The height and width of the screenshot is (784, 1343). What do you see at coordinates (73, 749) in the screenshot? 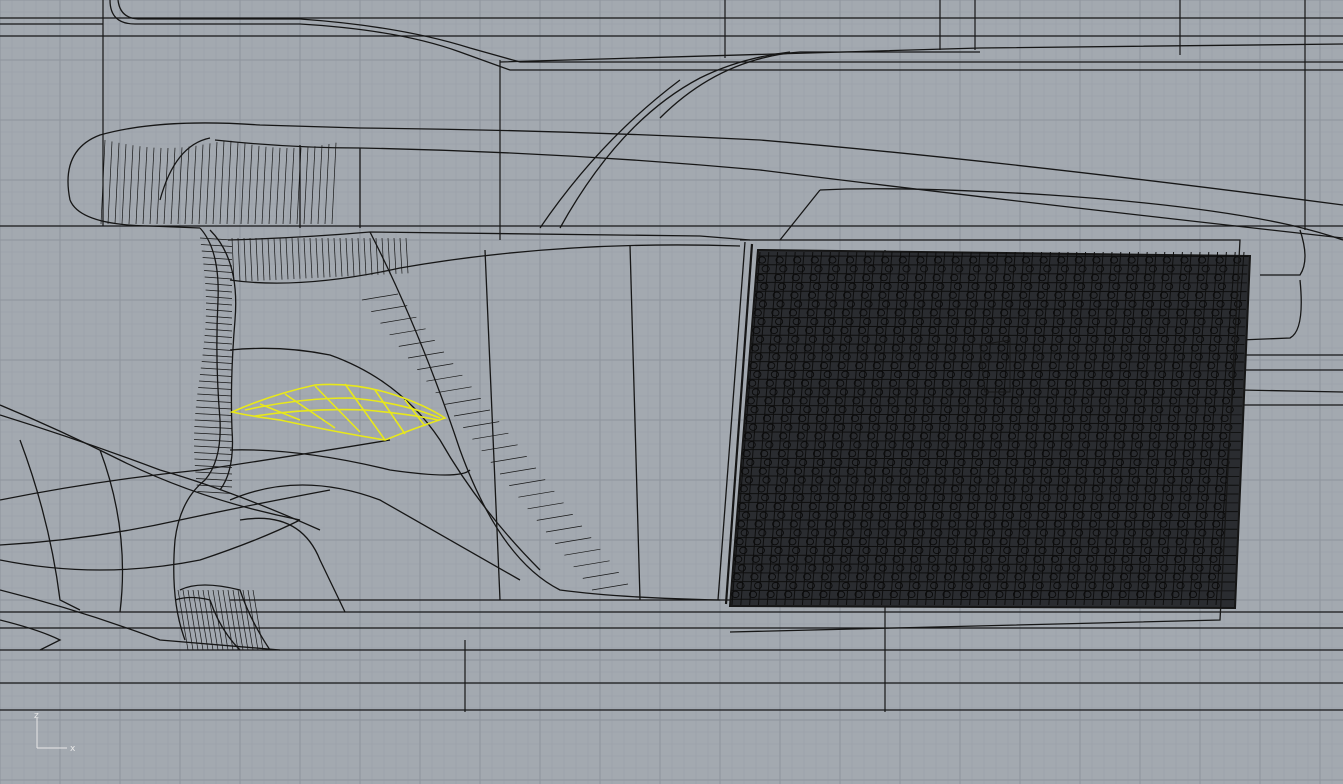
I see `axis-x-label: x` at bounding box center [73, 749].